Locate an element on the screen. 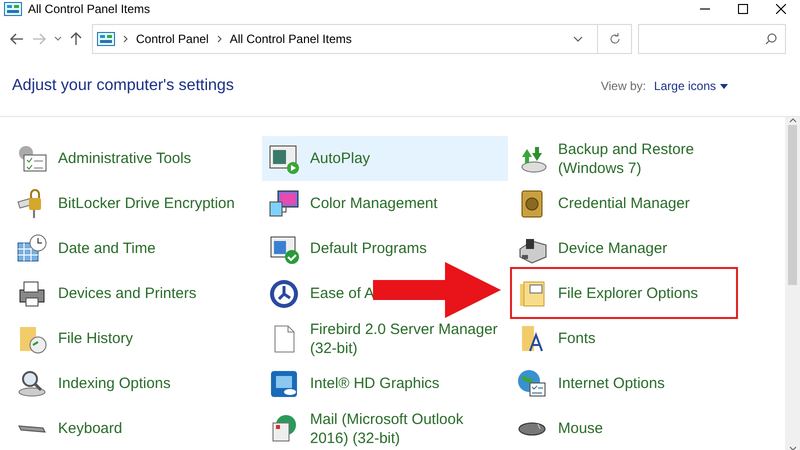  control-panel-item: BitLocker Drive Encryption is located at coordinates (133, 203).